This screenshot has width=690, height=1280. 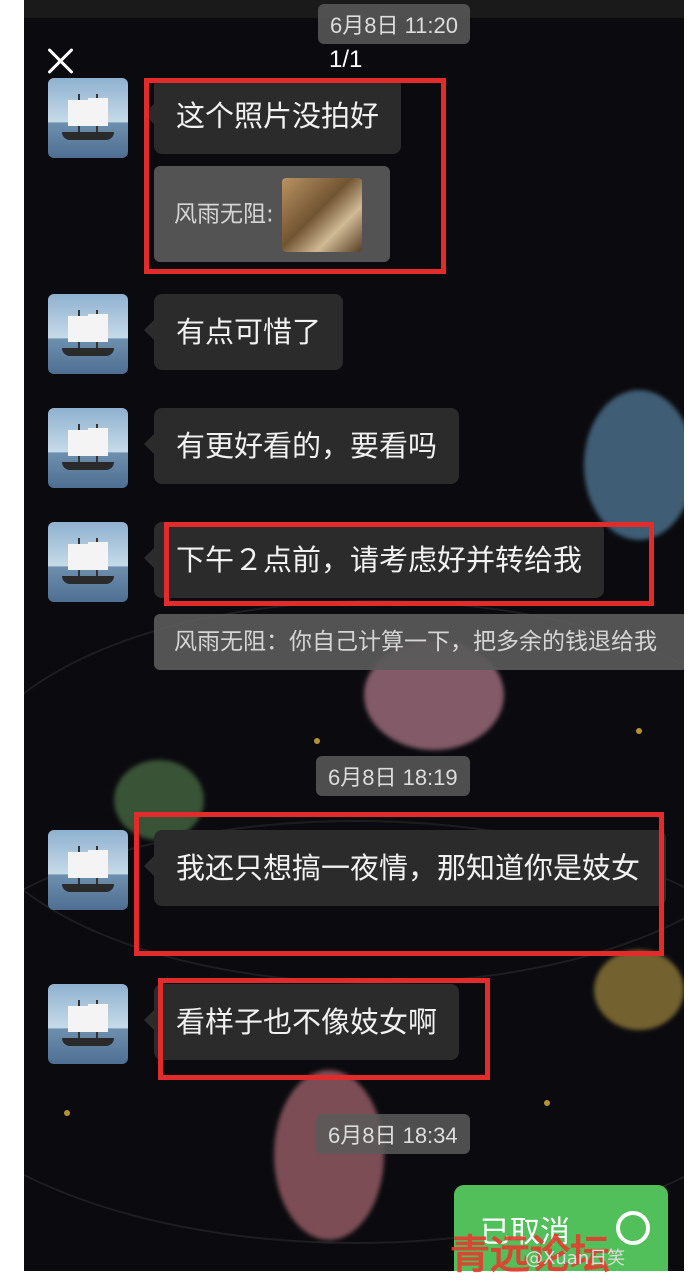 I want to click on quoted-image-message: 风雨无阻:, so click(x=272, y=214).